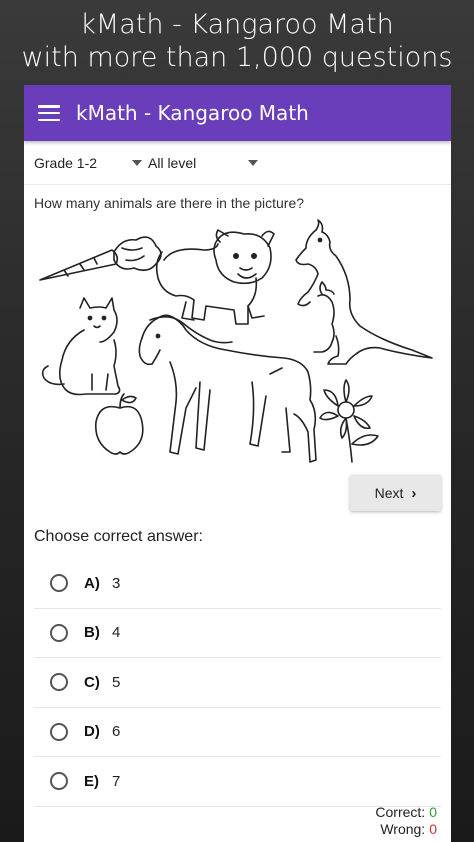 This screenshot has width=474, height=842. What do you see at coordinates (433, 829) in the screenshot?
I see `wrong-value: 0` at bounding box center [433, 829].